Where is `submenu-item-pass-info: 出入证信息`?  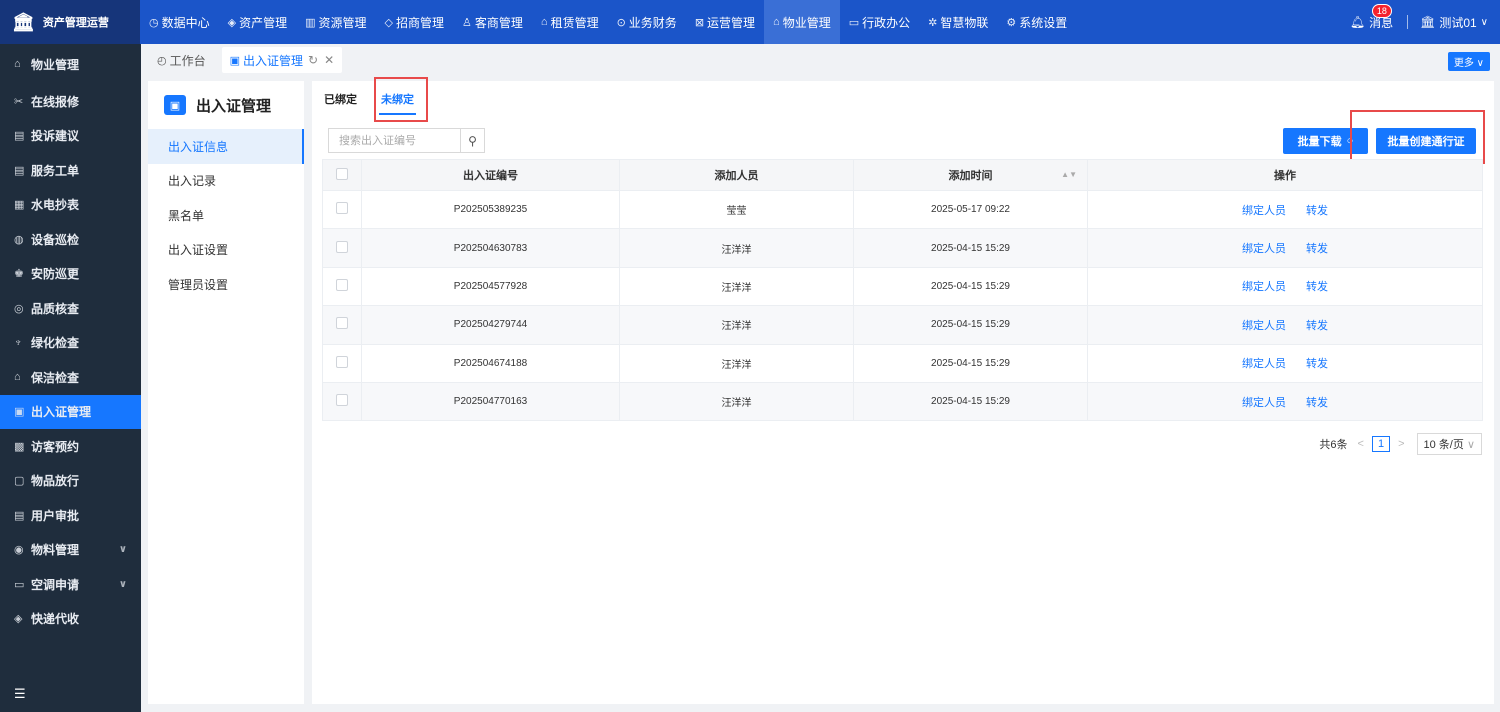 submenu-item-pass-info: 出入证信息 is located at coordinates (226, 146).